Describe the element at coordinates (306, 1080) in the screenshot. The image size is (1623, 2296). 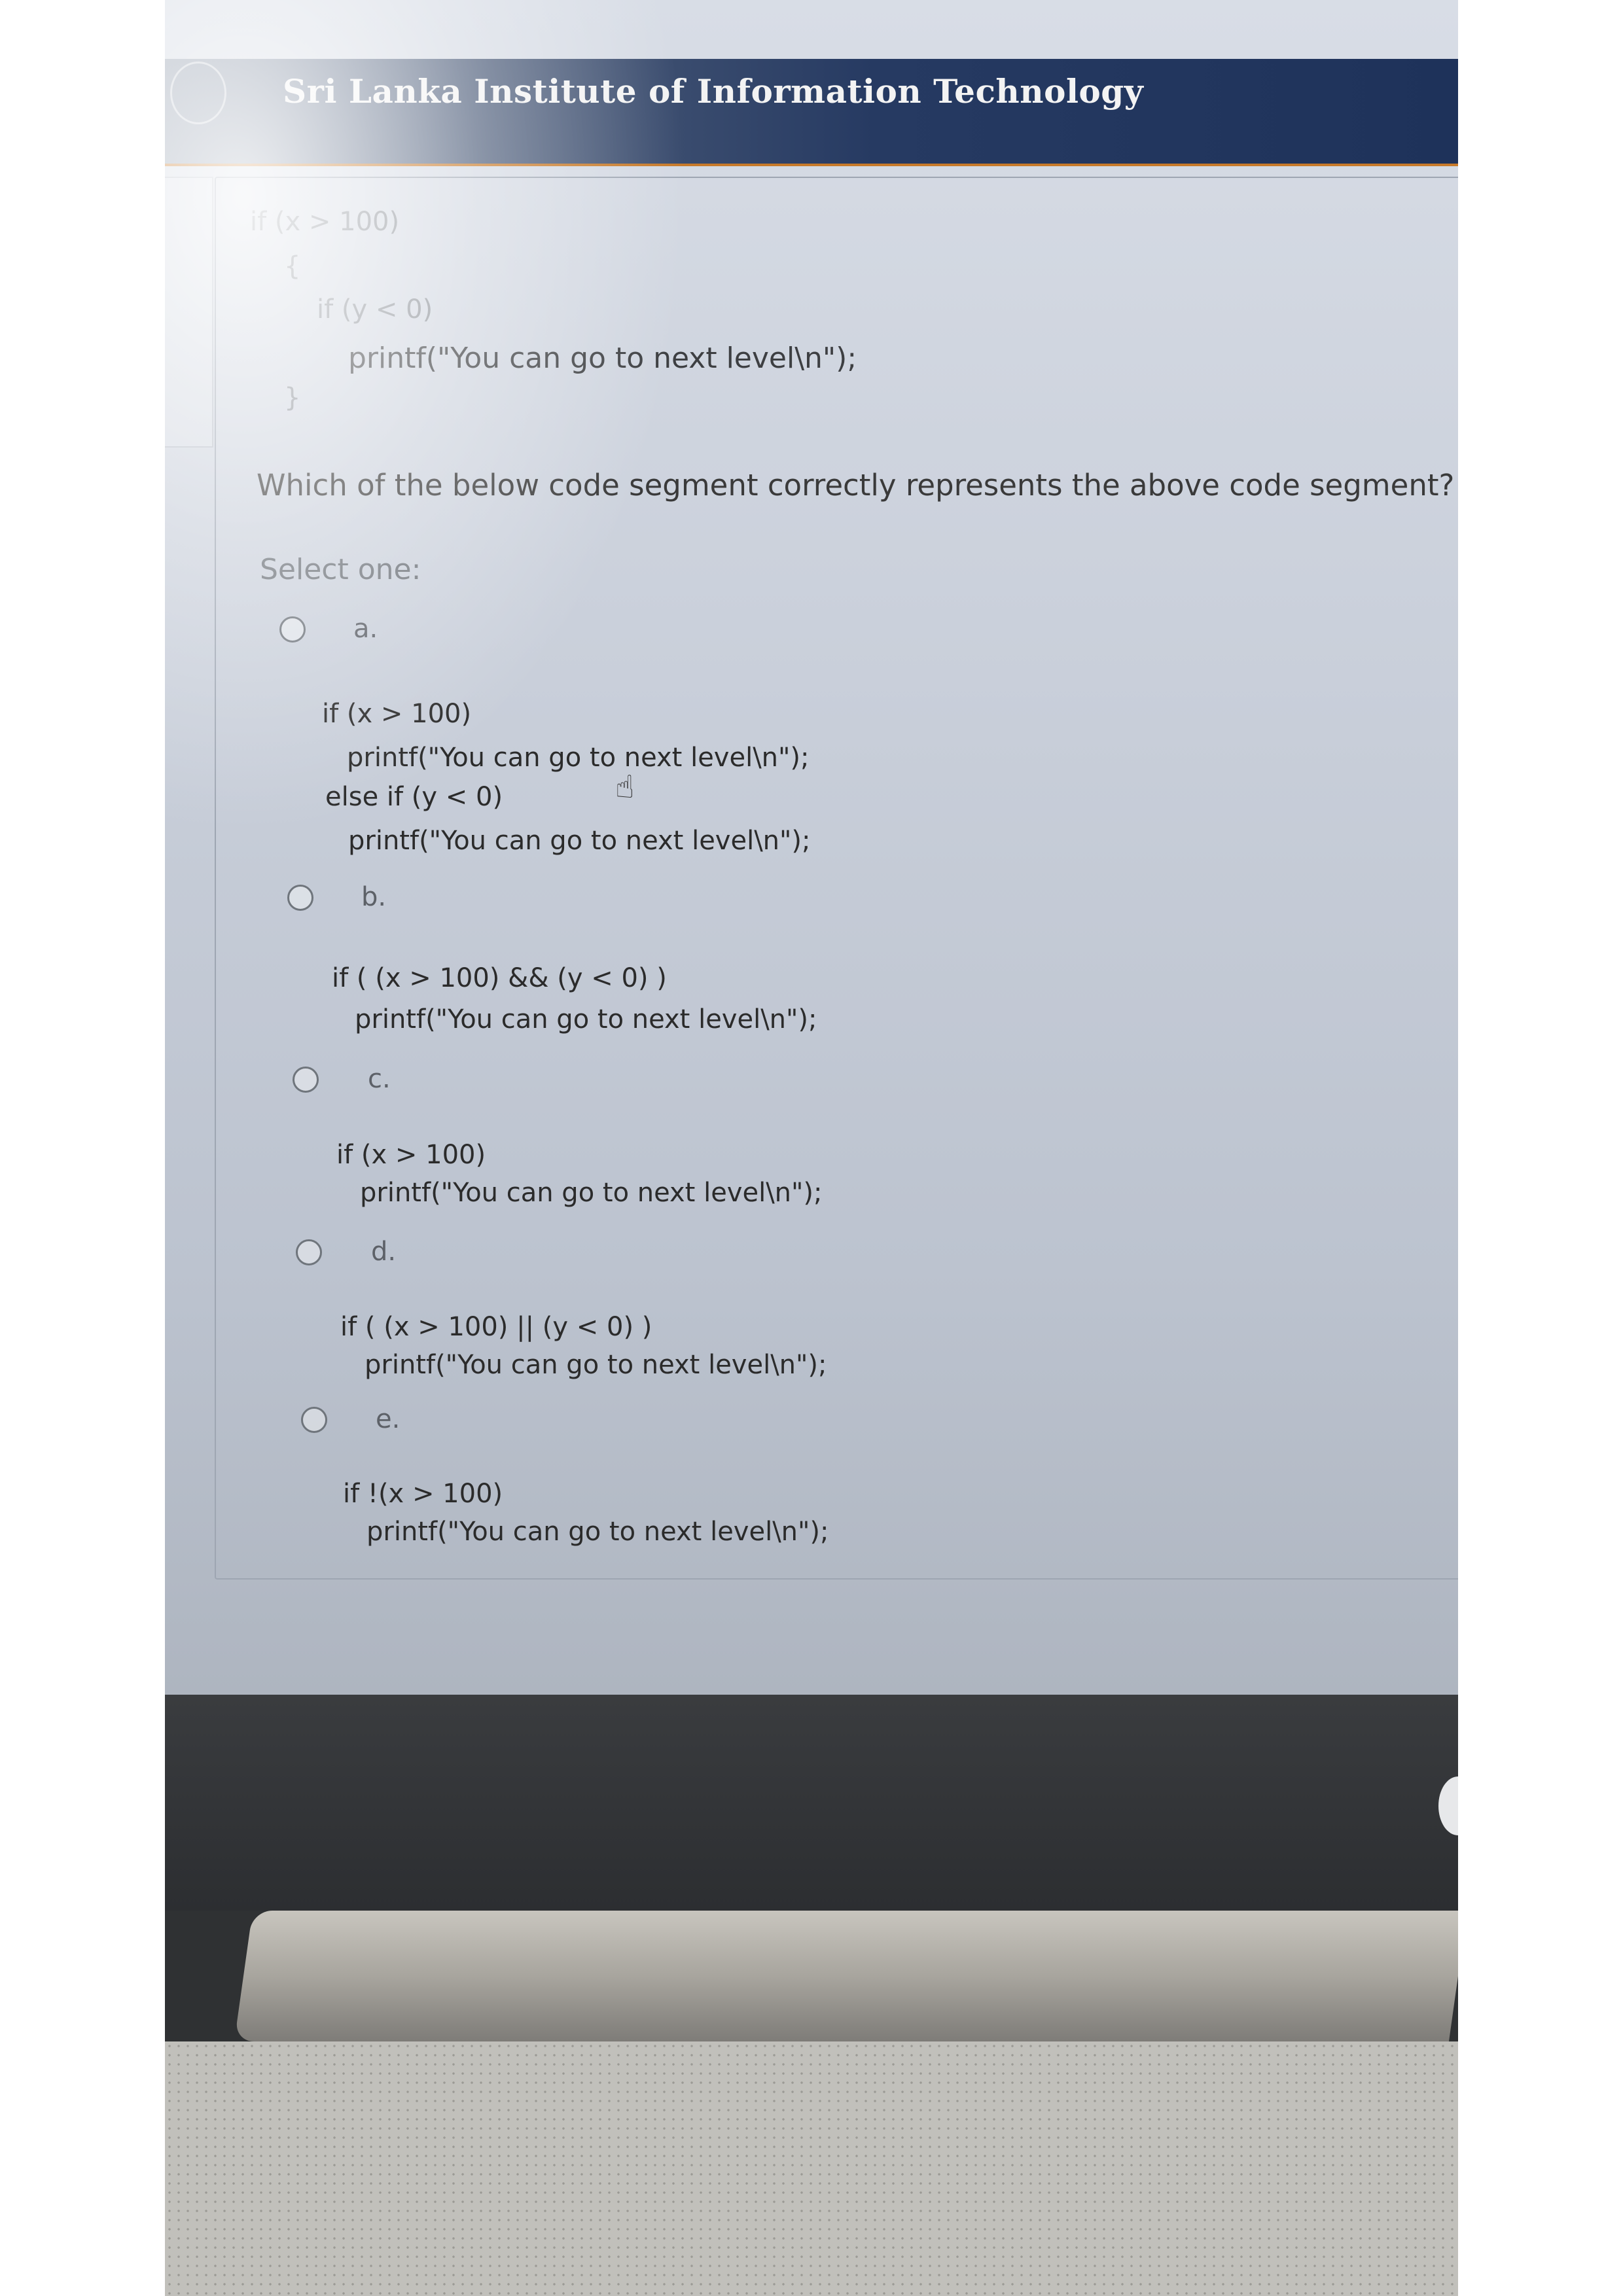
I see `option-c-radio` at that location.